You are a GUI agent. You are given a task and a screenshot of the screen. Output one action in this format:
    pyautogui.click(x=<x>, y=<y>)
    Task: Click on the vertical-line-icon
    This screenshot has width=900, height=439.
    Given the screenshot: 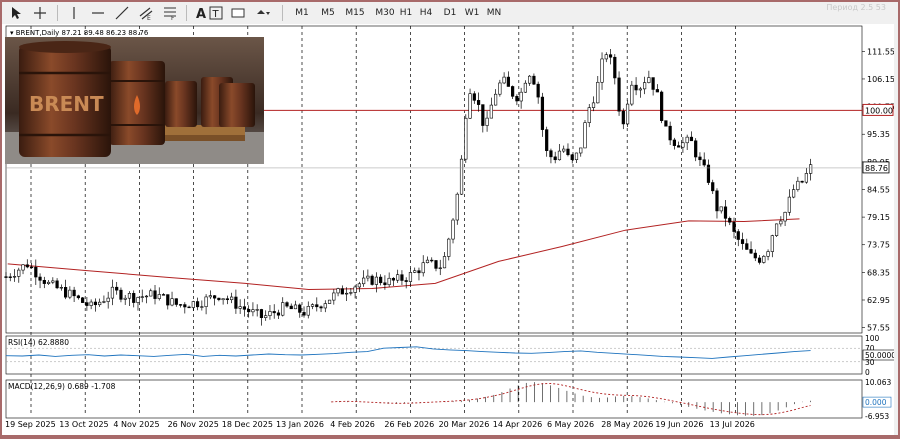 What is the action you would take?
    pyautogui.click(x=74, y=13)
    